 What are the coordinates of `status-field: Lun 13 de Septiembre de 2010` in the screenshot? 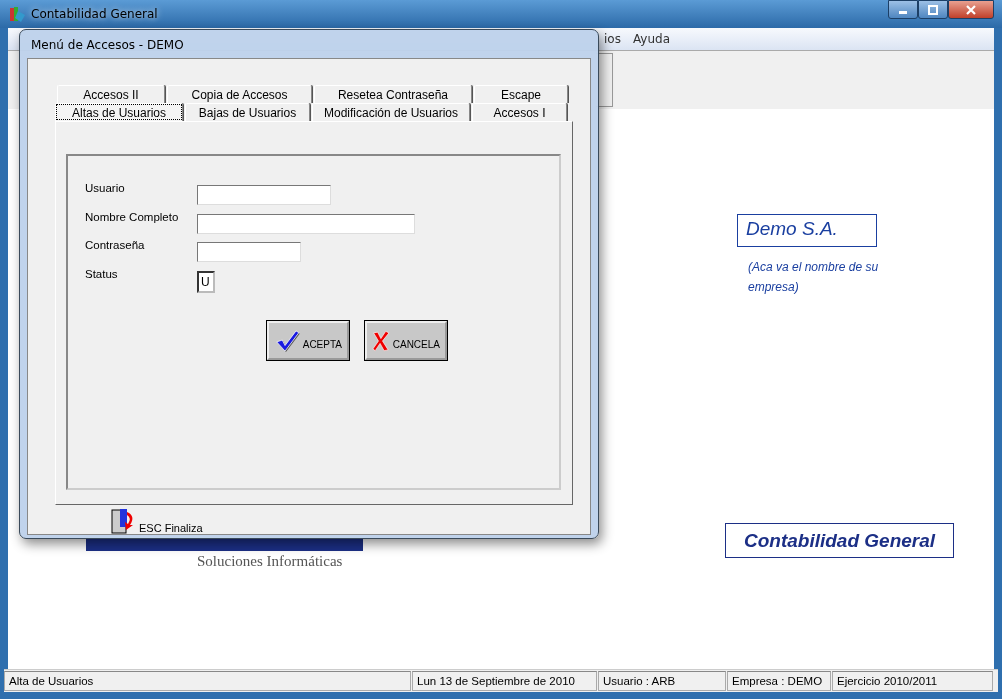 It's located at (504, 681).